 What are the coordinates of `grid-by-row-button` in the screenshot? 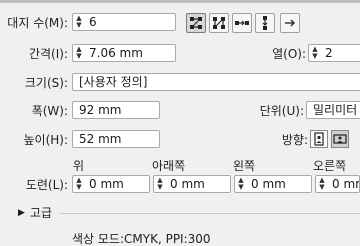 It's located at (196, 23).